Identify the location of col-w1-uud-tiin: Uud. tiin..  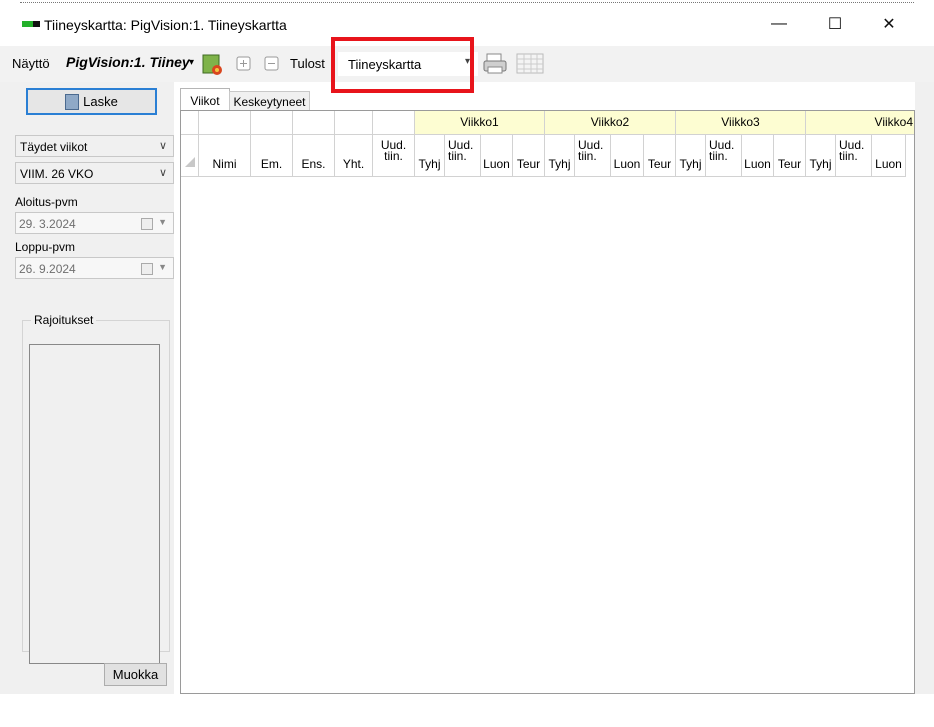
(463, 156).